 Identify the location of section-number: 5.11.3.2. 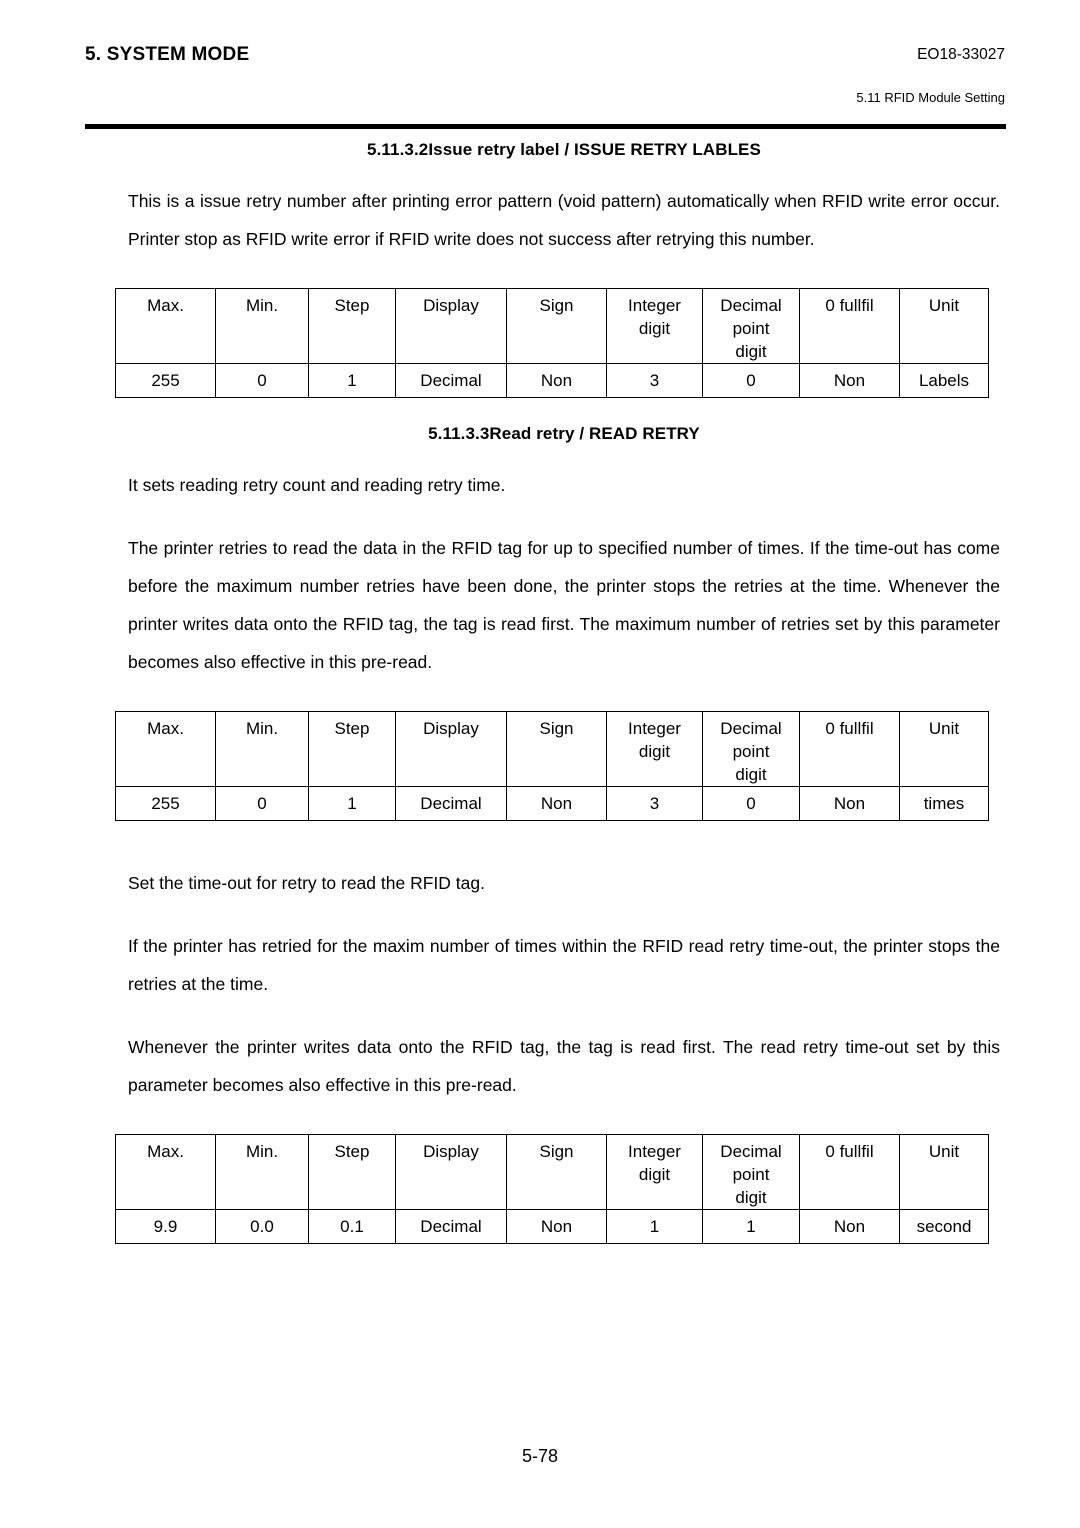
(398, 149).